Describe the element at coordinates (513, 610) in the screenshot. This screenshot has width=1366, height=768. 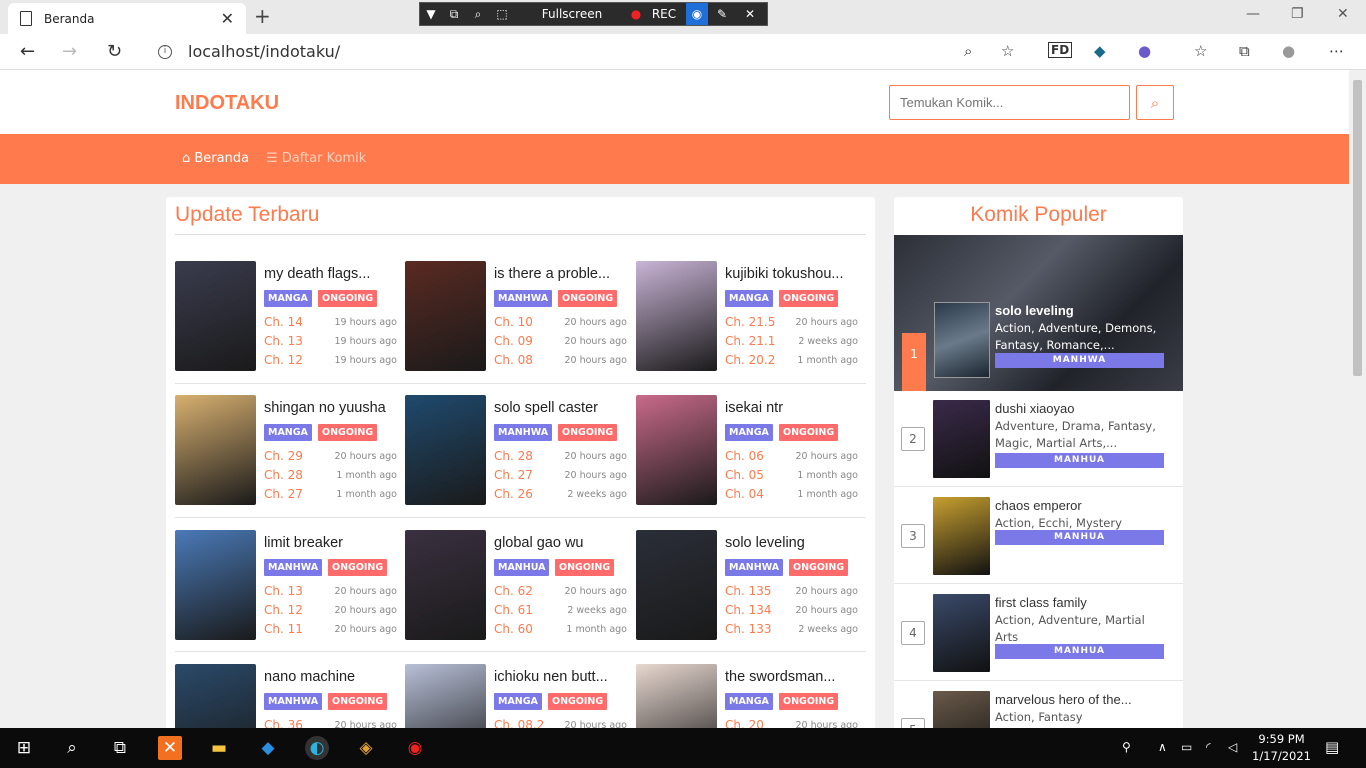
I see `chapter-link: Ch. 61` at that location.